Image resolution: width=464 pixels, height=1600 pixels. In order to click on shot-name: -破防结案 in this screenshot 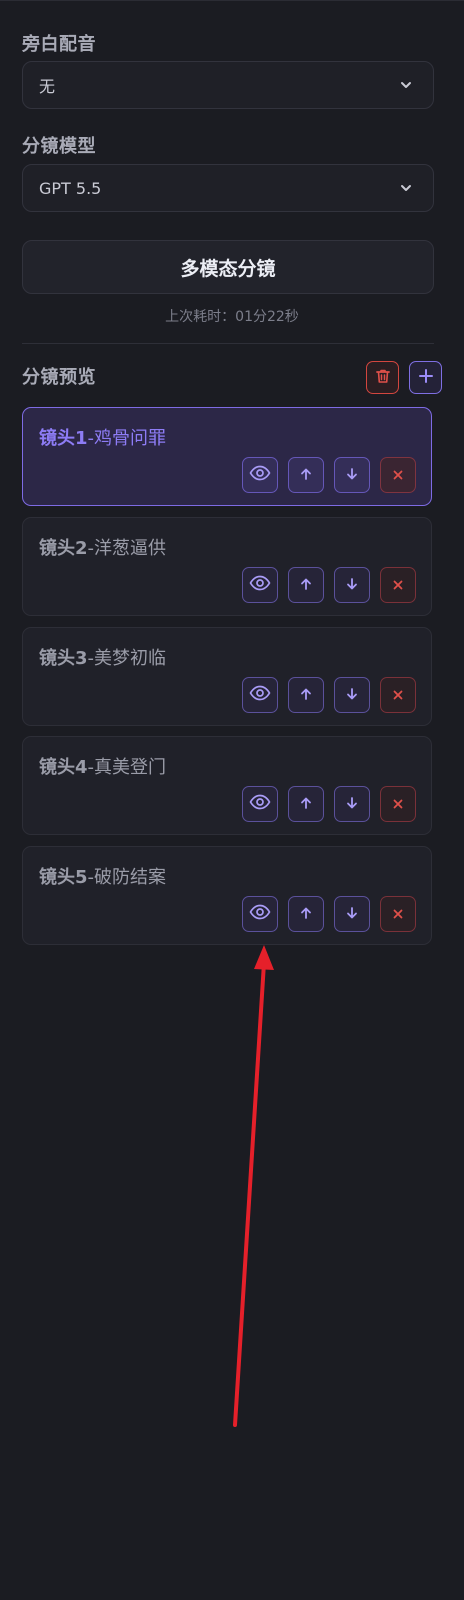, I will do `click(127, 877)`.